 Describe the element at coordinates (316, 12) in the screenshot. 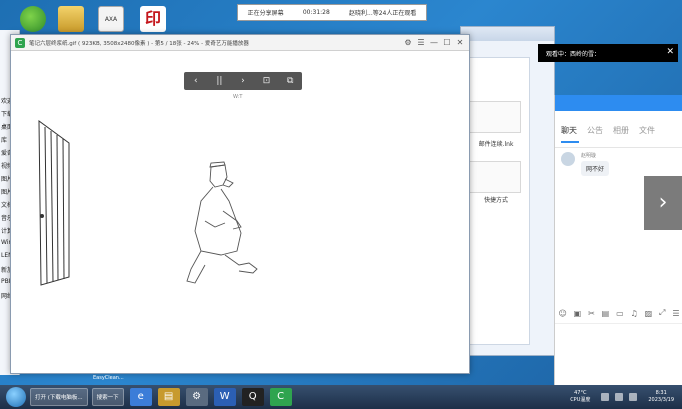

I see `share-timer: 00:31:28` at that location.